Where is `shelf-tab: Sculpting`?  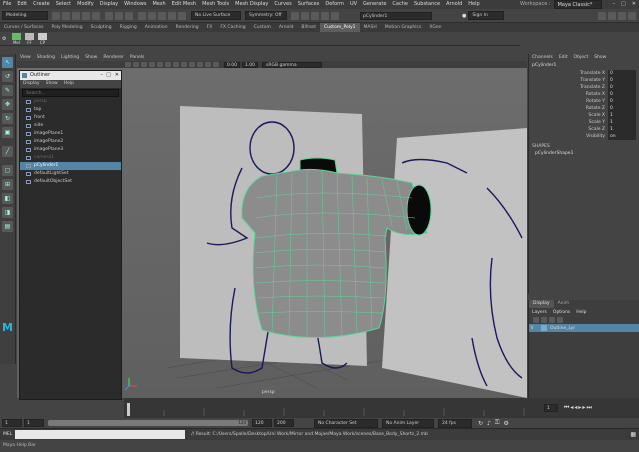 shelf-tab: Sculpting is located at coordinates (101, 27).